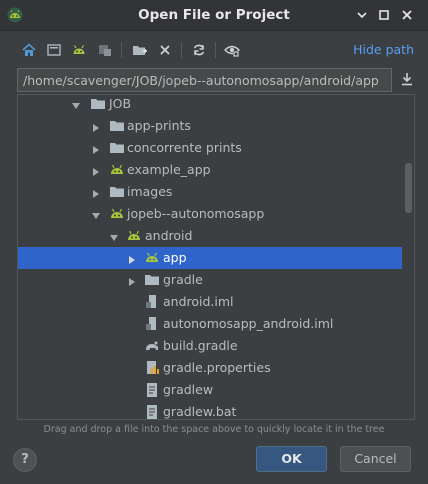  I want to click on tree-row-selected: app, so click(210, 258).